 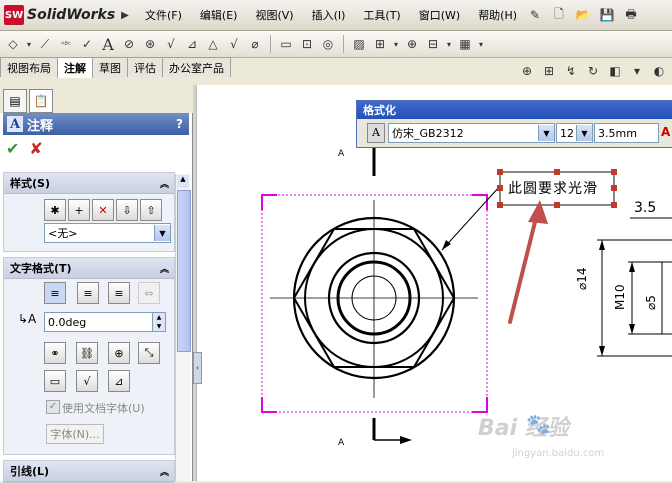 What do you see at coordinates (645, 208) in the screenshot?
I see `dimension-3-5: 3.5` at bounding box center [645, 208].